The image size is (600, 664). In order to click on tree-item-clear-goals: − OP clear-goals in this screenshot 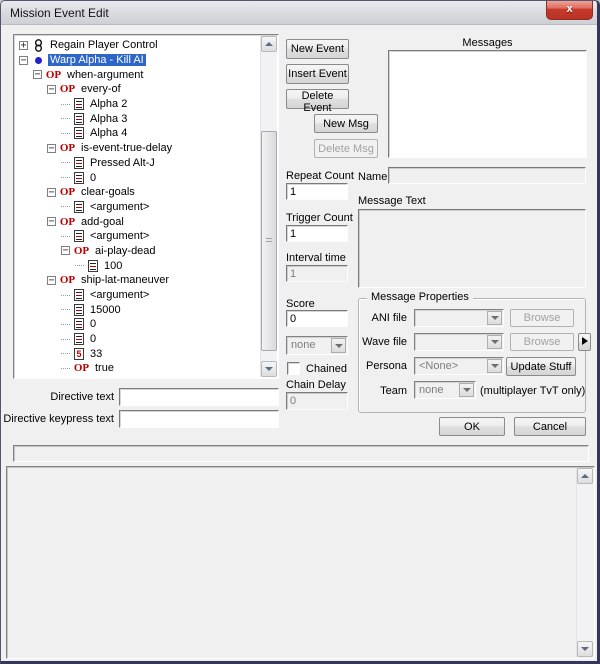, I will do `click(137, 192)`.